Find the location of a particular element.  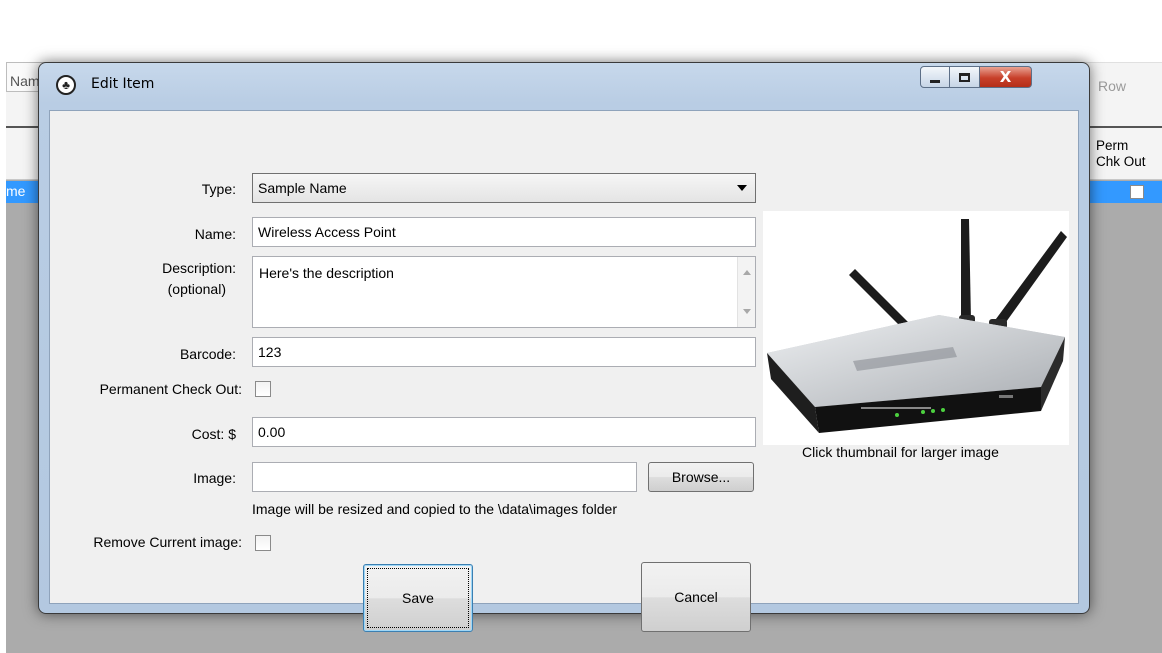

close-icon: X is located at coordinates (1005, 77).